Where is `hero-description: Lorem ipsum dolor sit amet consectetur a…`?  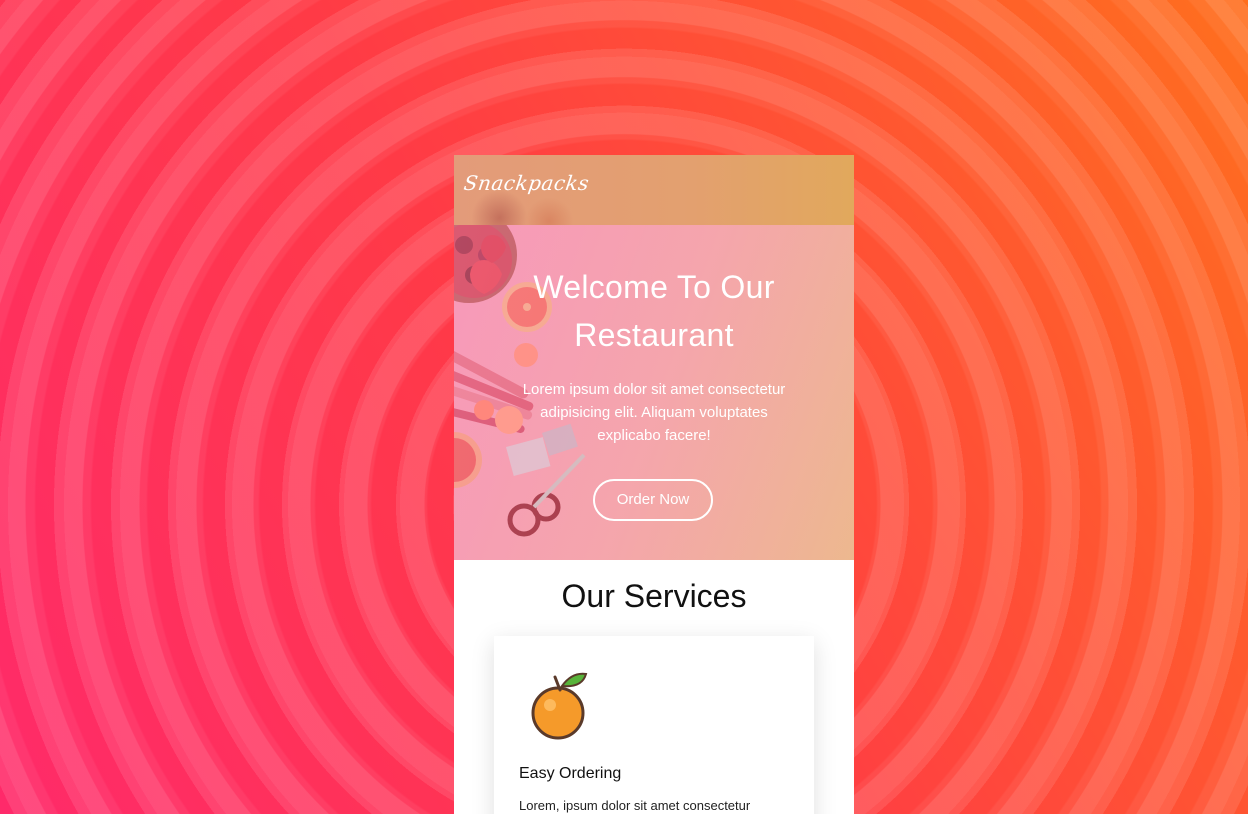
hero-description: Lorem ipsum dolor sit amet consectetur a… is located at coordinates (654, 412).